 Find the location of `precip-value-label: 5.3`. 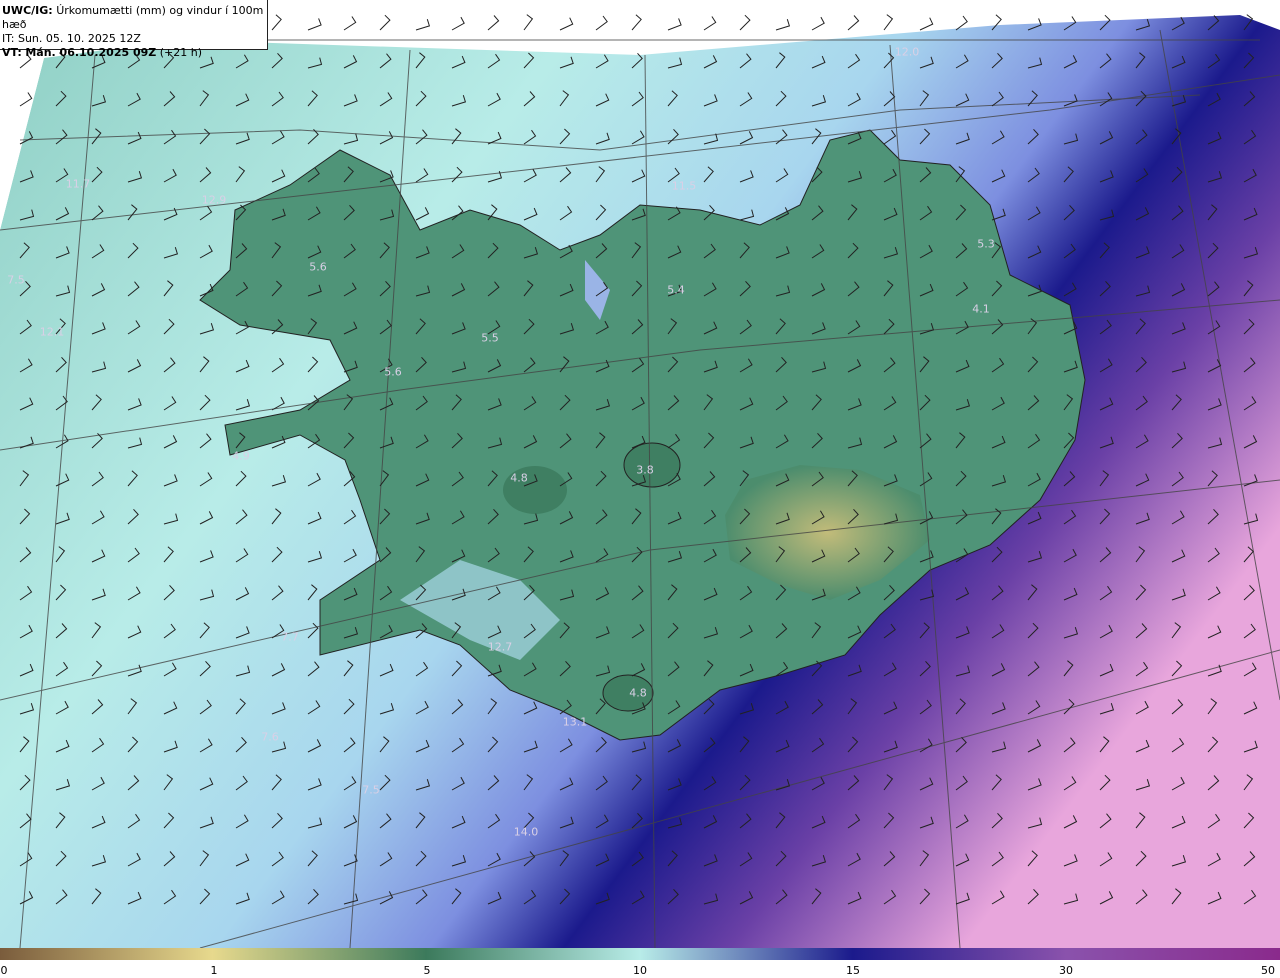

precip-value-label: 5.3 is located at coordinates (986, 244).